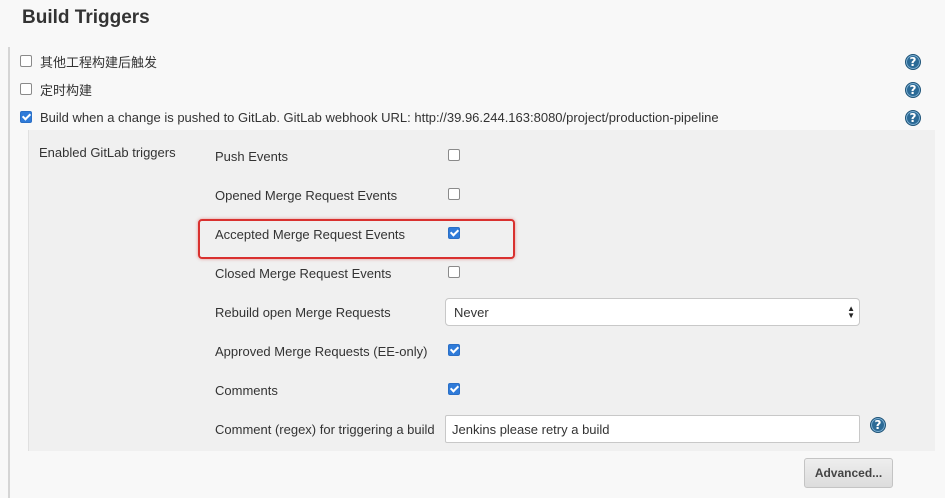 The width and height of the screenshot is (945, 498). What do you see at coordinates (26, 117) in the screenshot?
I see `checkbox-gitlab-push` at bounding box center [26, 117].